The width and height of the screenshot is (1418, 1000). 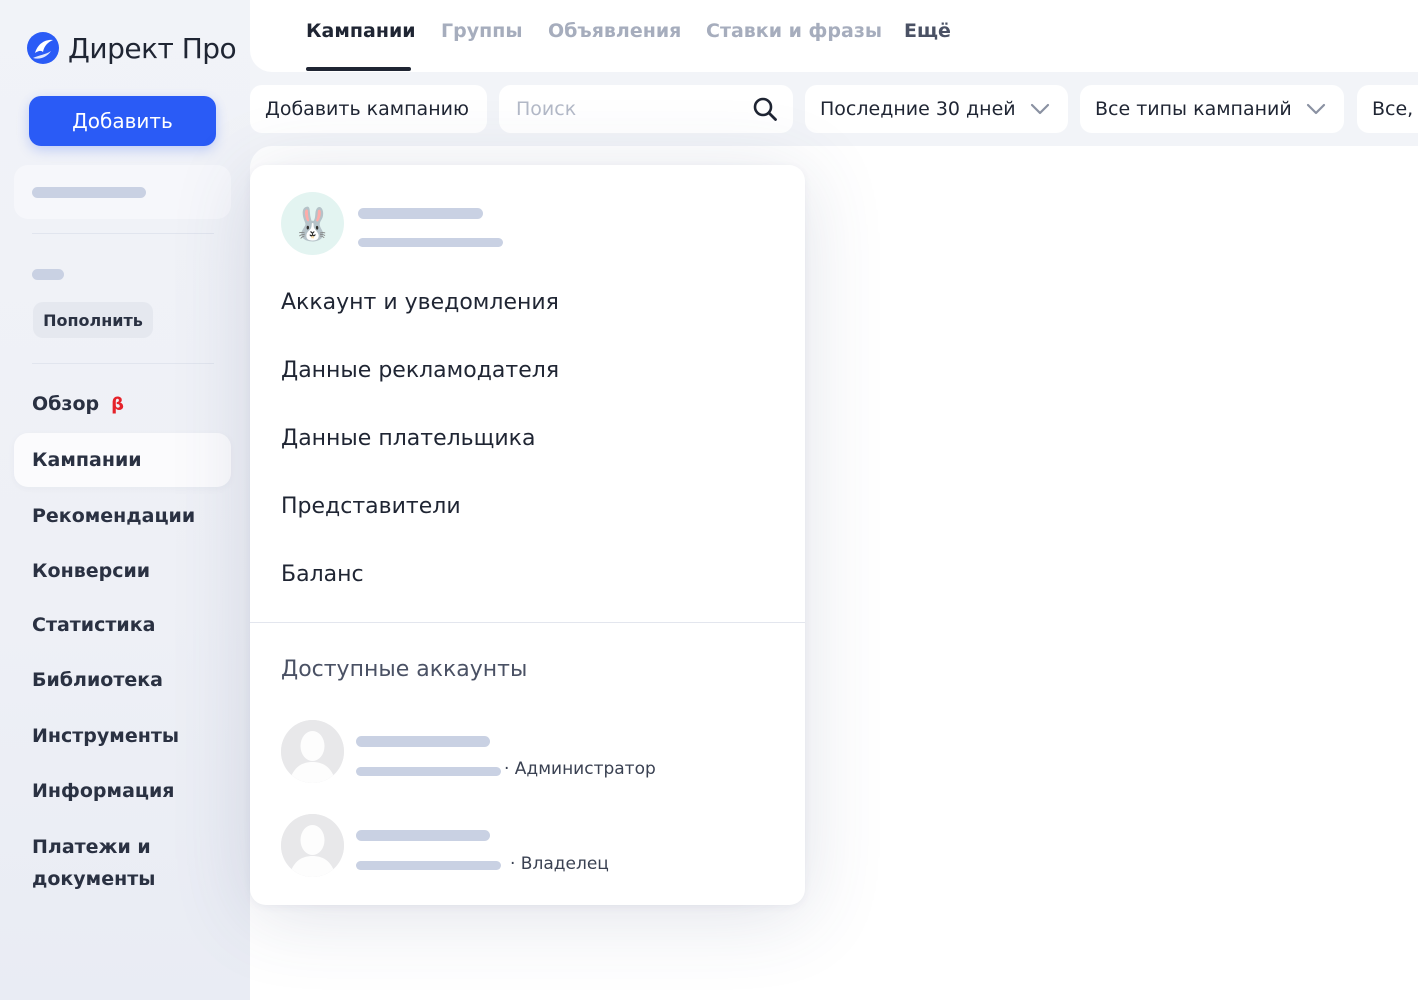 I want to click on menu-item-payer-data: Данные плательщика, so click(x=408, y=438).